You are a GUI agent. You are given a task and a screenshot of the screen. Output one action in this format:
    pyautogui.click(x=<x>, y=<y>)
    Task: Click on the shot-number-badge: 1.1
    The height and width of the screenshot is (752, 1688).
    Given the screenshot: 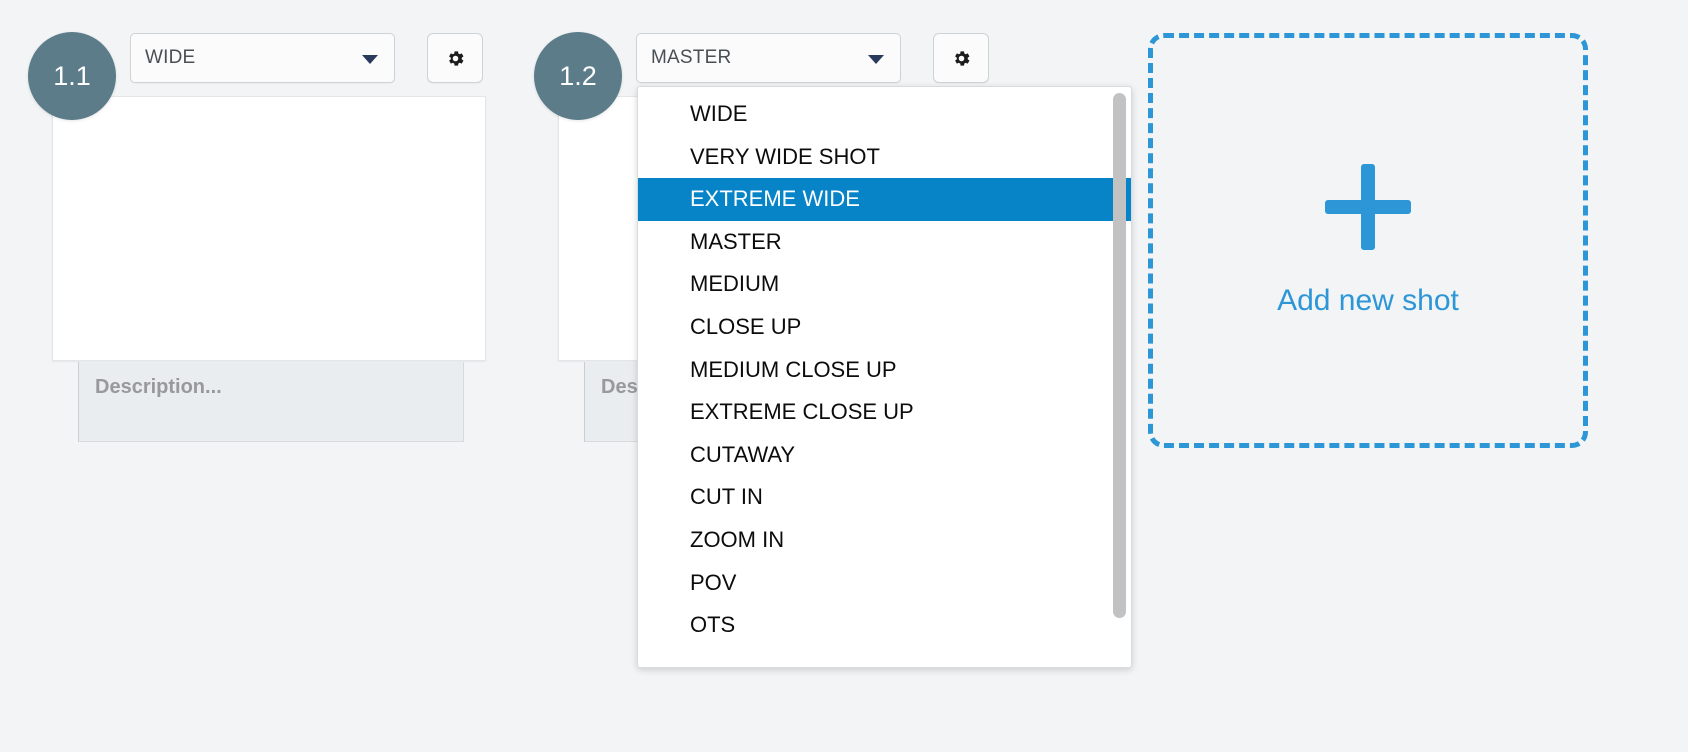 What is the action you would take?
    pyautogui.click(x=72, y=76)
    